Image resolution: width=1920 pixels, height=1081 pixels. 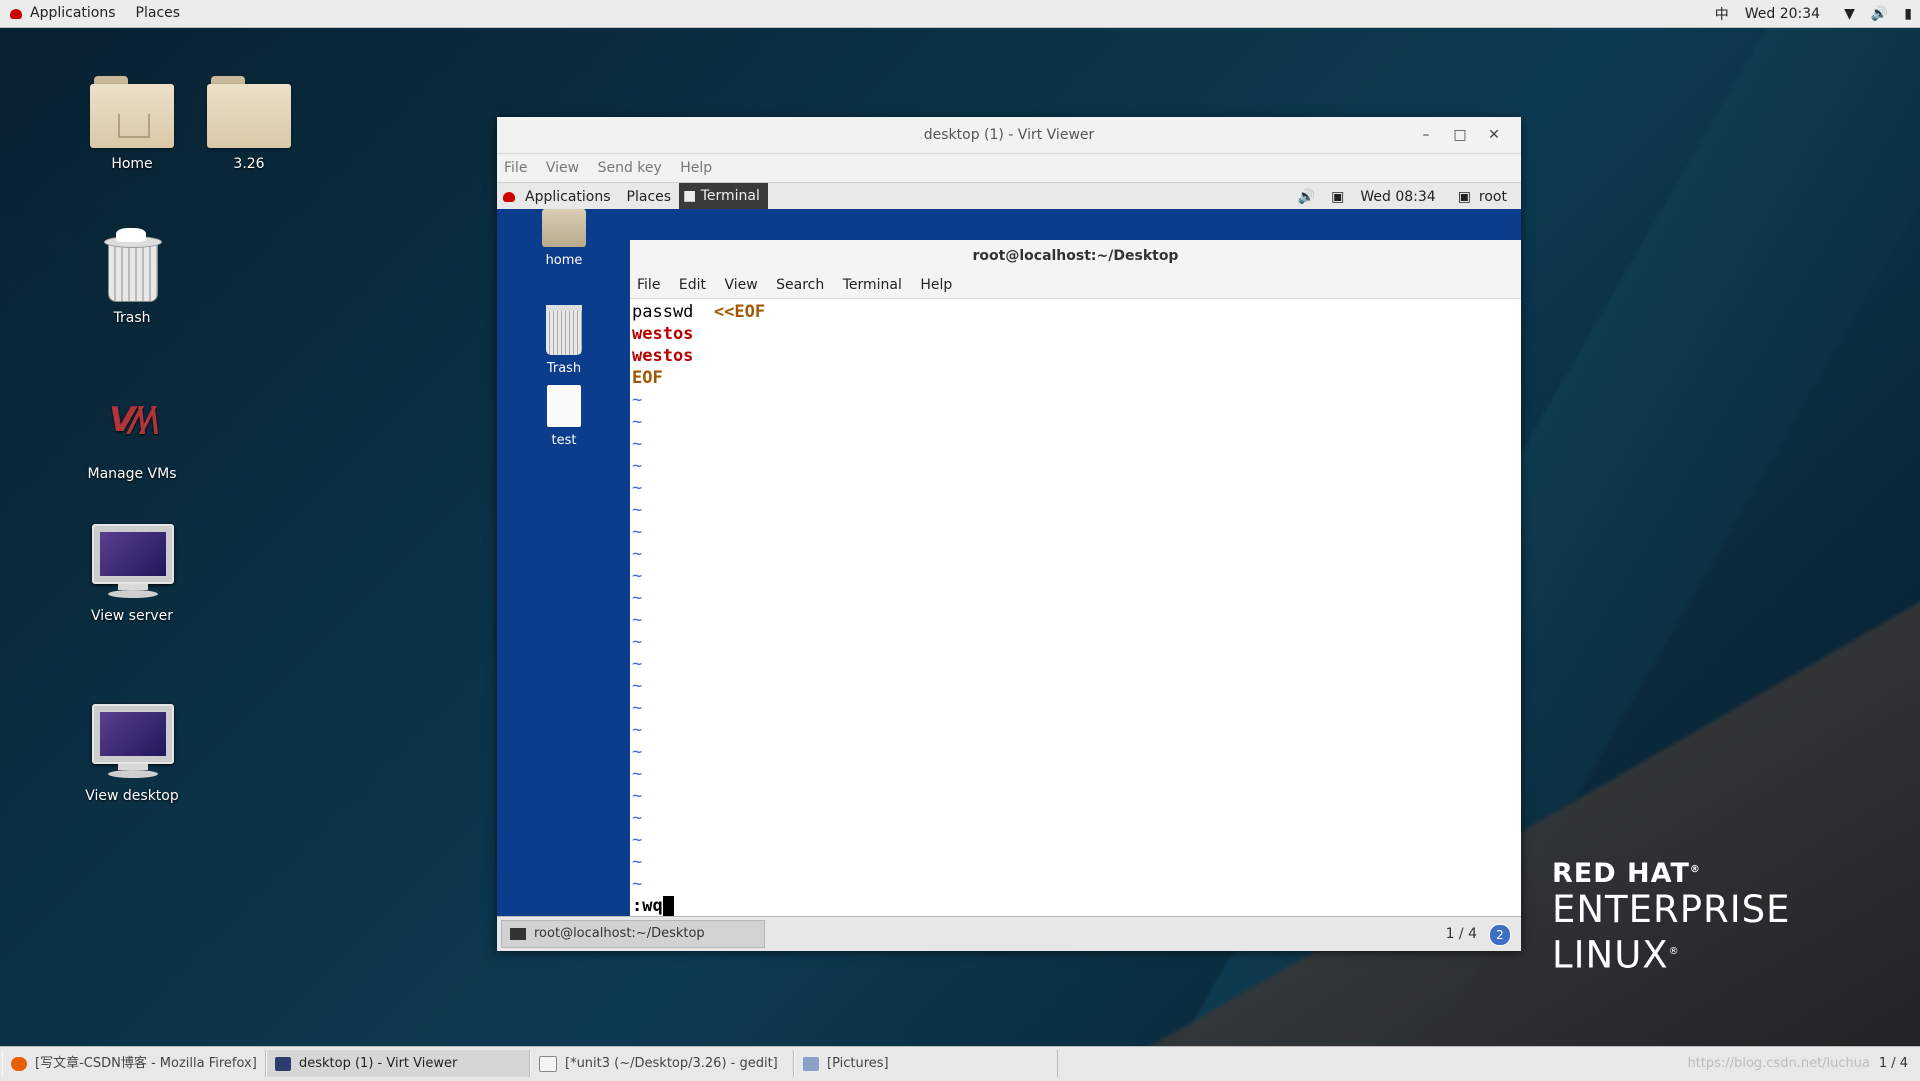 I want to click on logo-line-1: RED HAT, so click(x=1621, y=873).